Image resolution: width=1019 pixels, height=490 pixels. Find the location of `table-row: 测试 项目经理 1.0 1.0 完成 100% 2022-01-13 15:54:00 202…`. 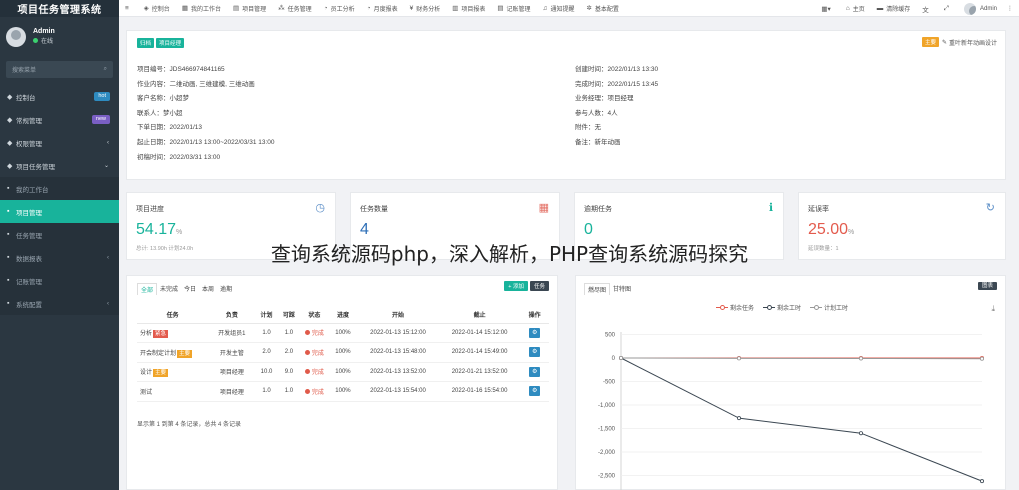

table-row: 测试 项目经理 1.0 1.0 完成 100% 2022-01-13 15:54:00 202… is located at coordinates (343, 391).